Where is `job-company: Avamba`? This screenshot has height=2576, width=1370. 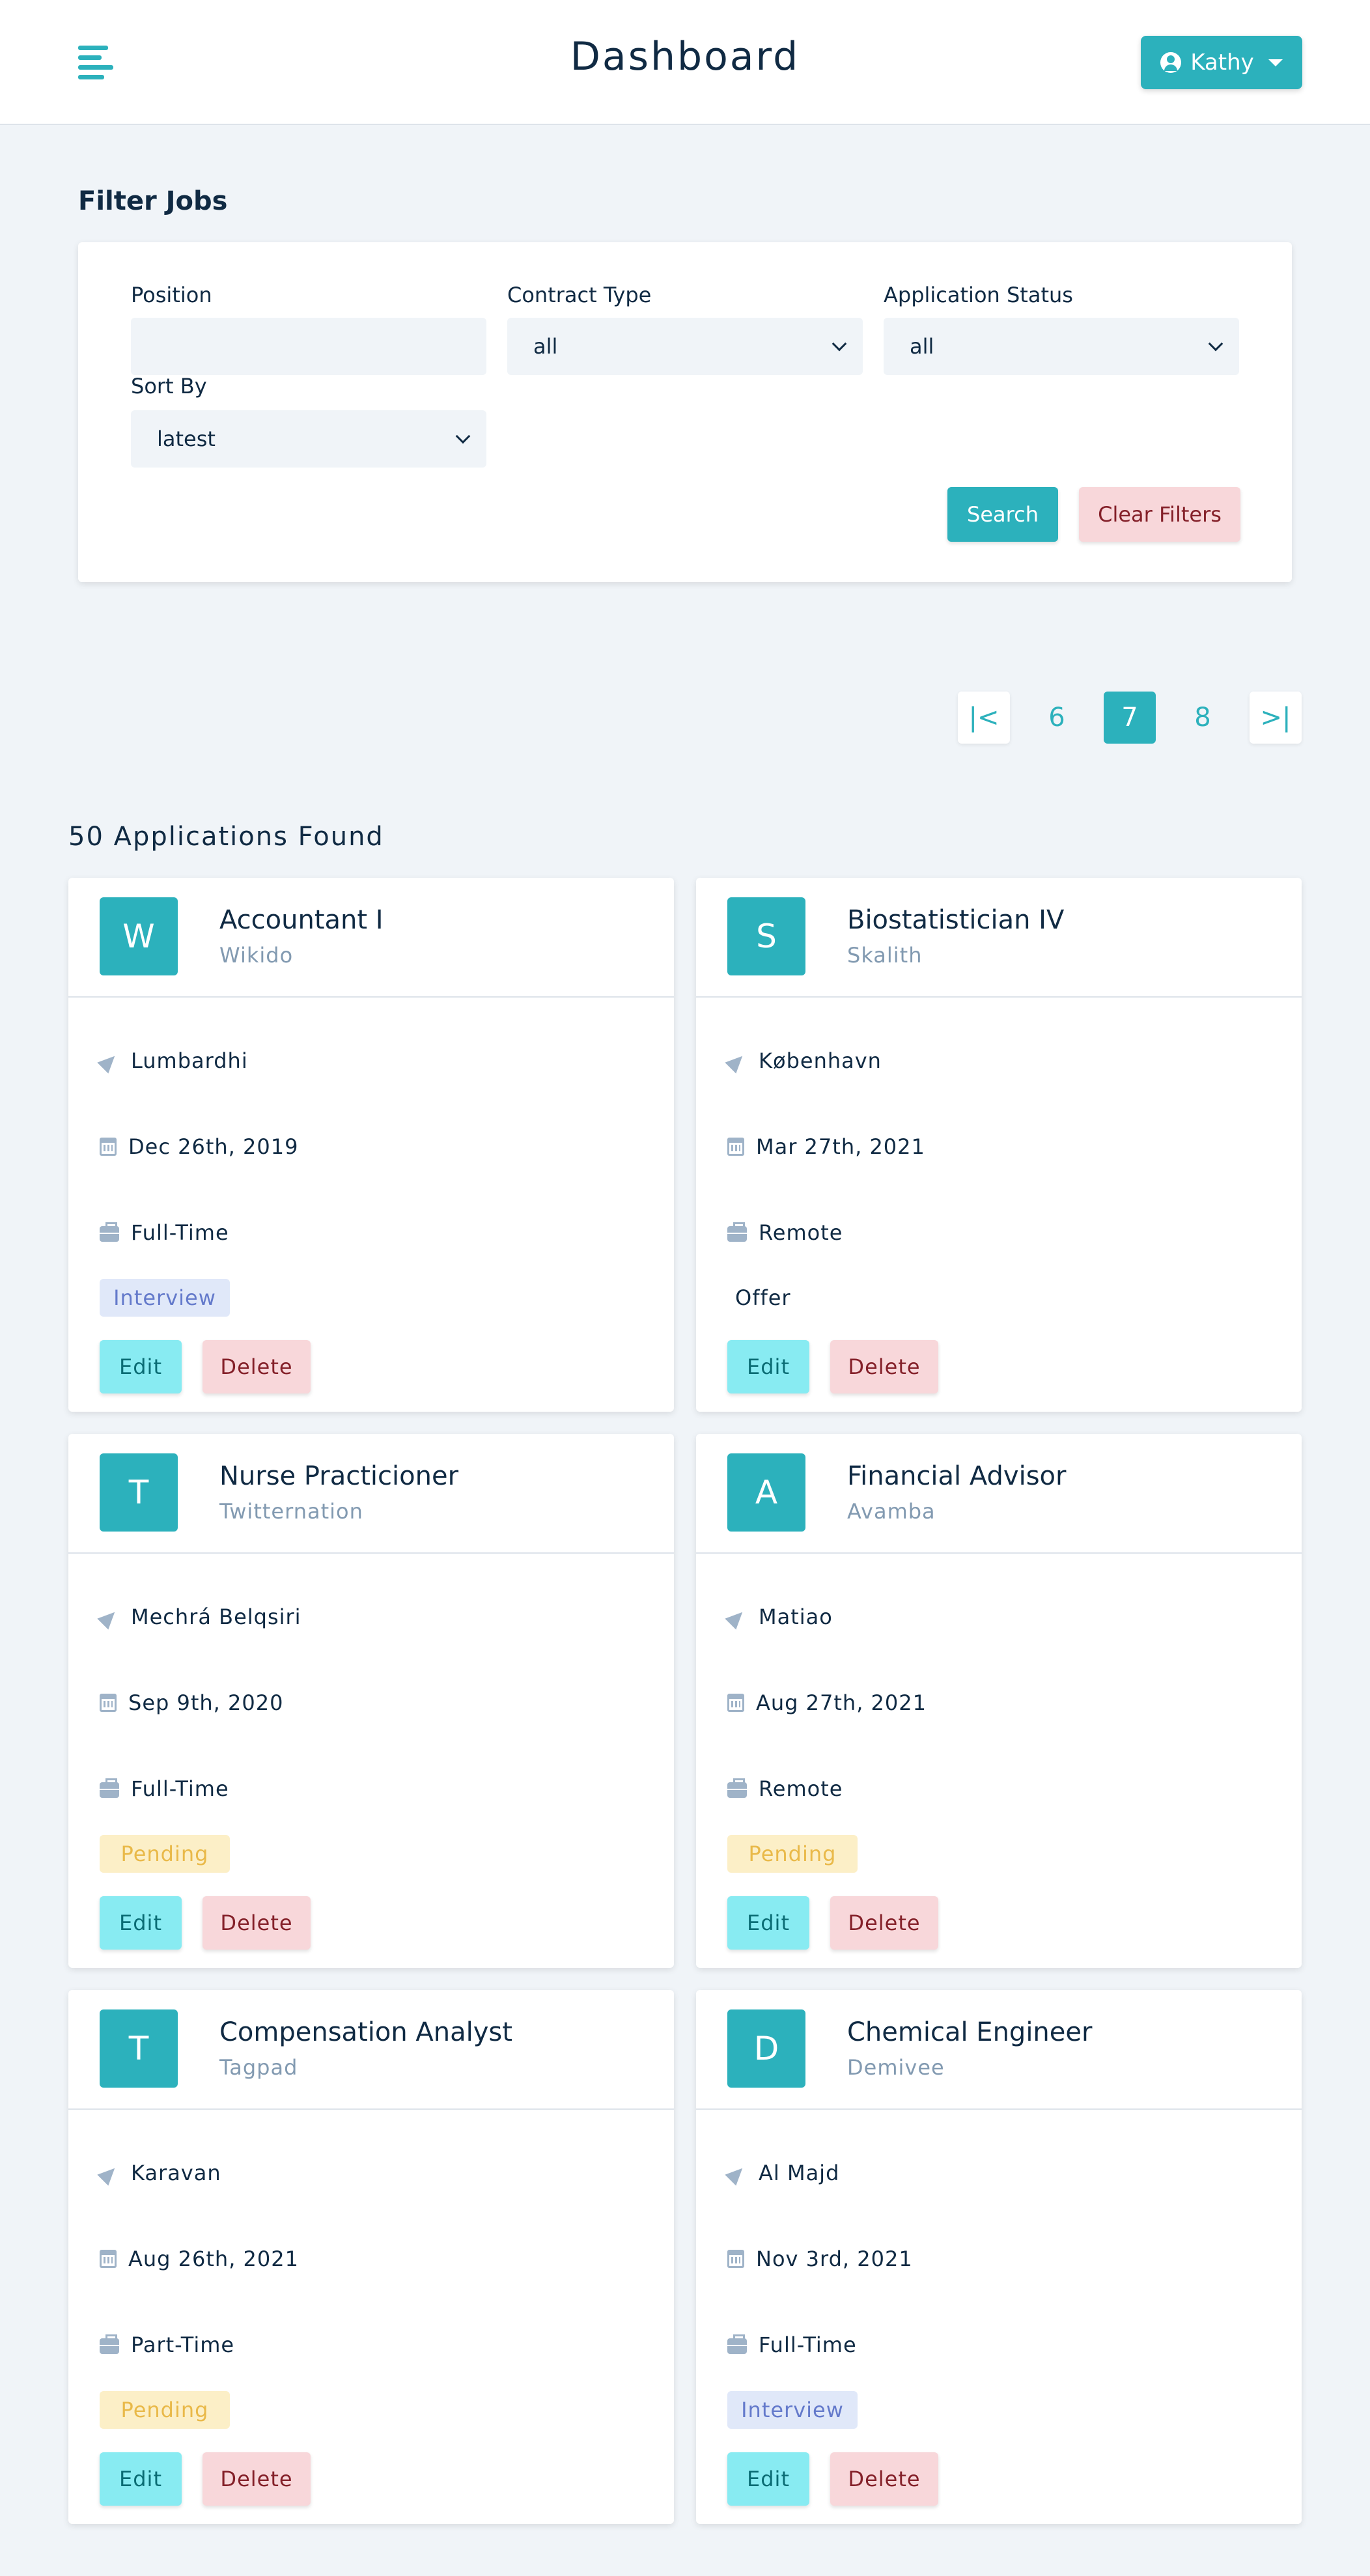
job-company: Avamba is located at coordinates (891, 1512).